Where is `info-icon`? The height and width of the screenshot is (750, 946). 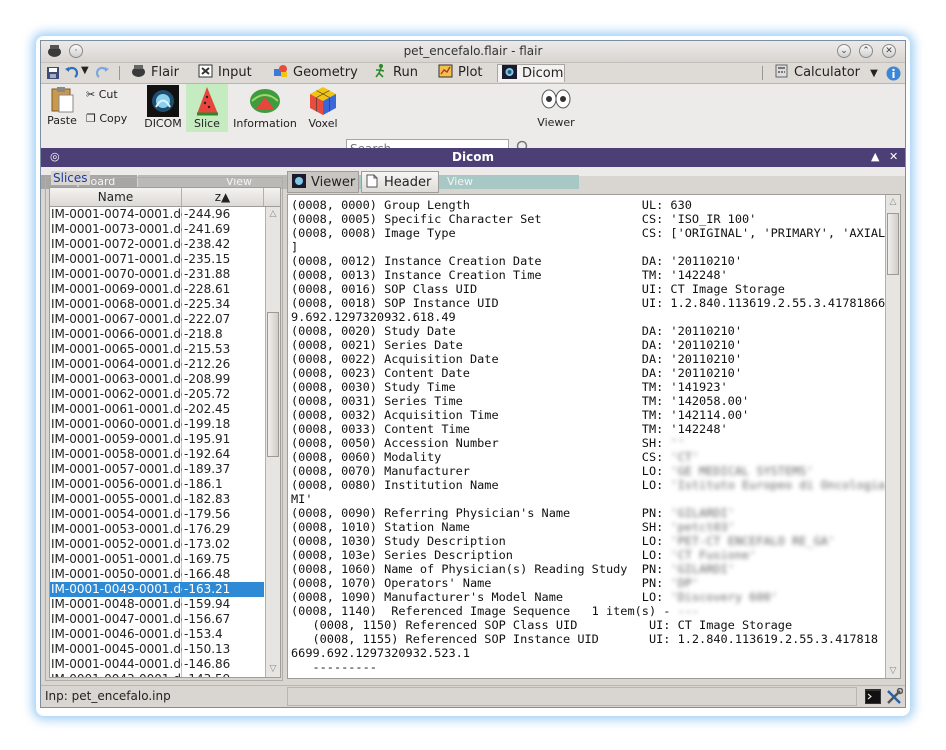 info-icon is located at coordinates (893, 73).